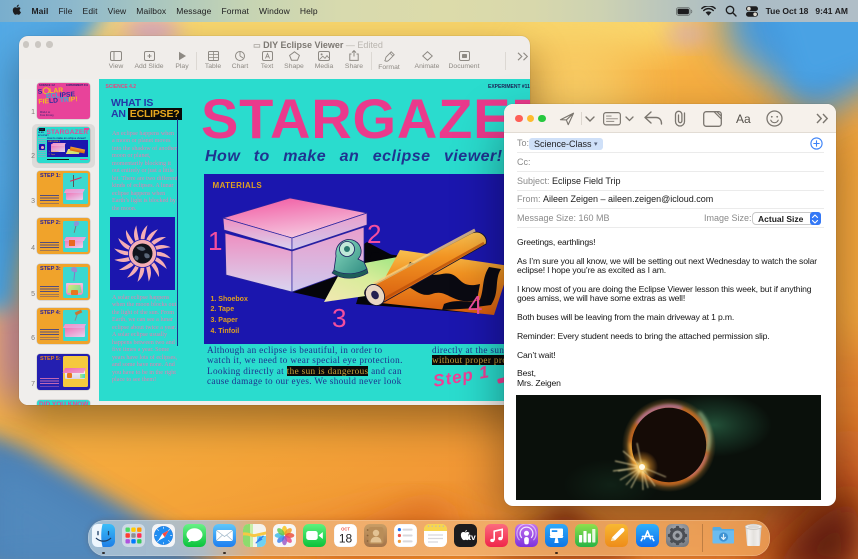 The image size is (858, 559). I want to click on svg-text: 18, so click(345, 538).